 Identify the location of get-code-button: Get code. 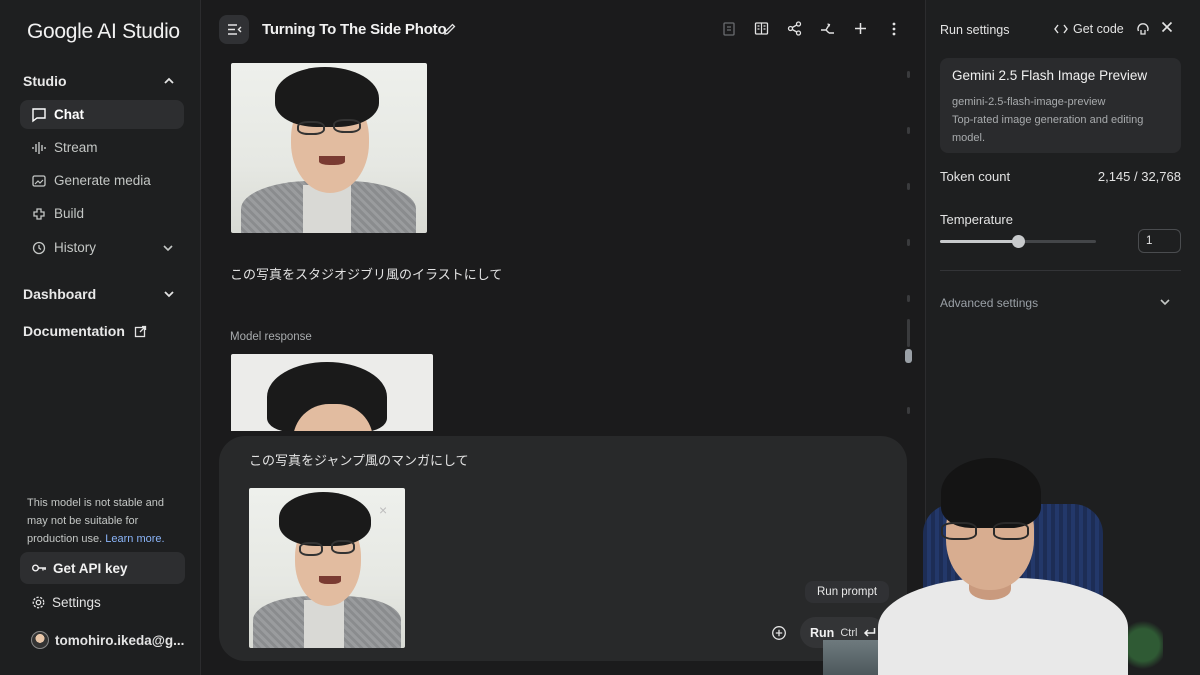
(1089, 29).